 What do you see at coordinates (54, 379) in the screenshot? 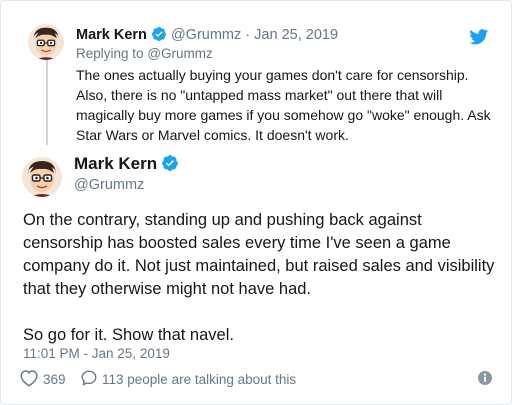
I see `like-count: 369` at bounding box center [54, 379].